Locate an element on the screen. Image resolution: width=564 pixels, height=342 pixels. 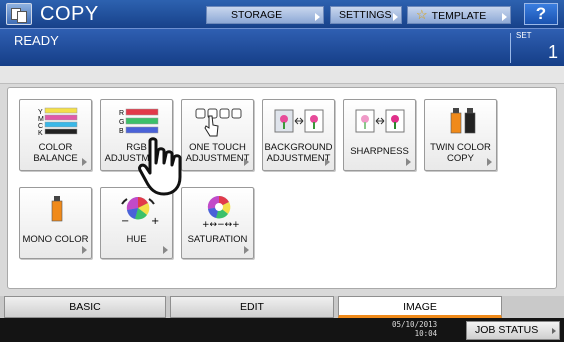
job-status-label: JOB STATUS is located at coordinates (507, 330).